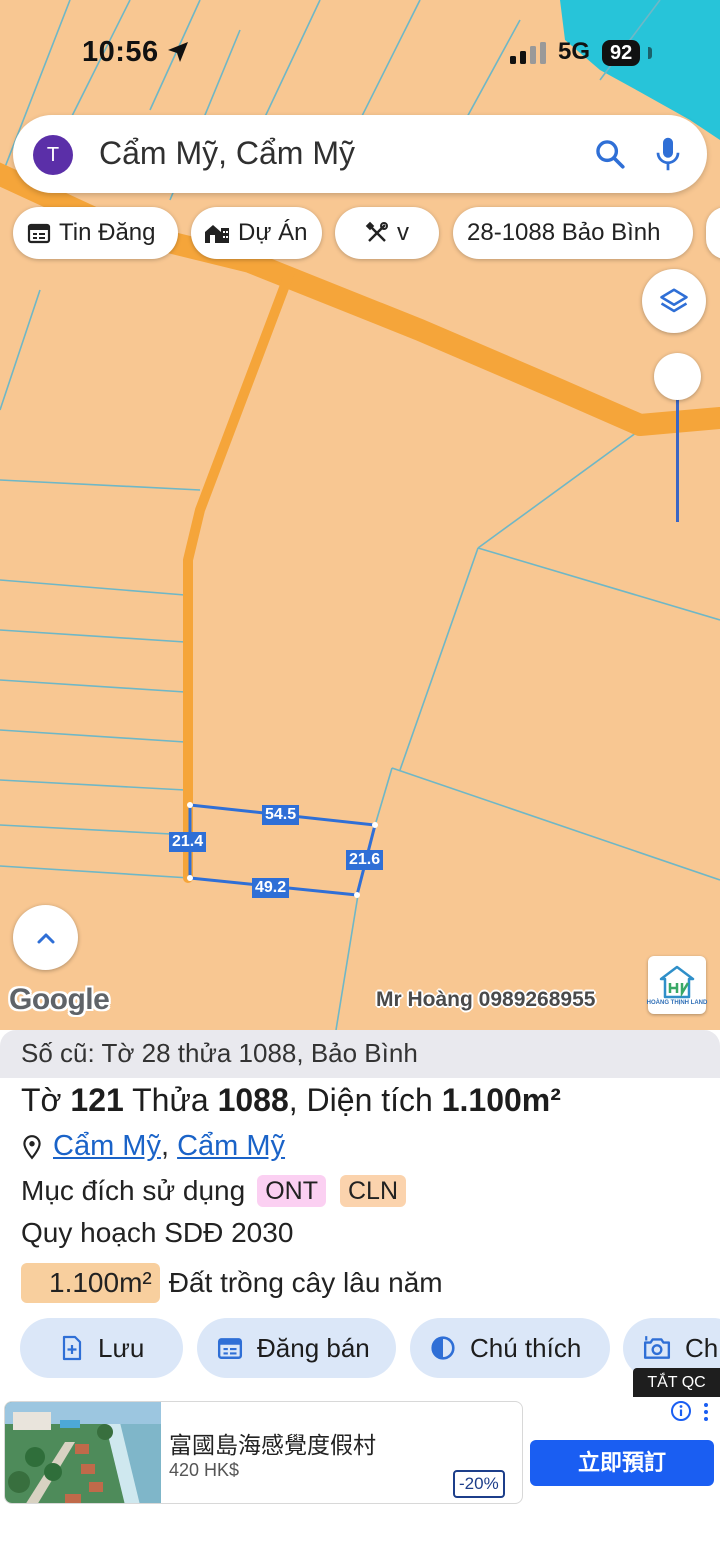  I want to click on ad-price: 420 HK$, so click(204, 1470).